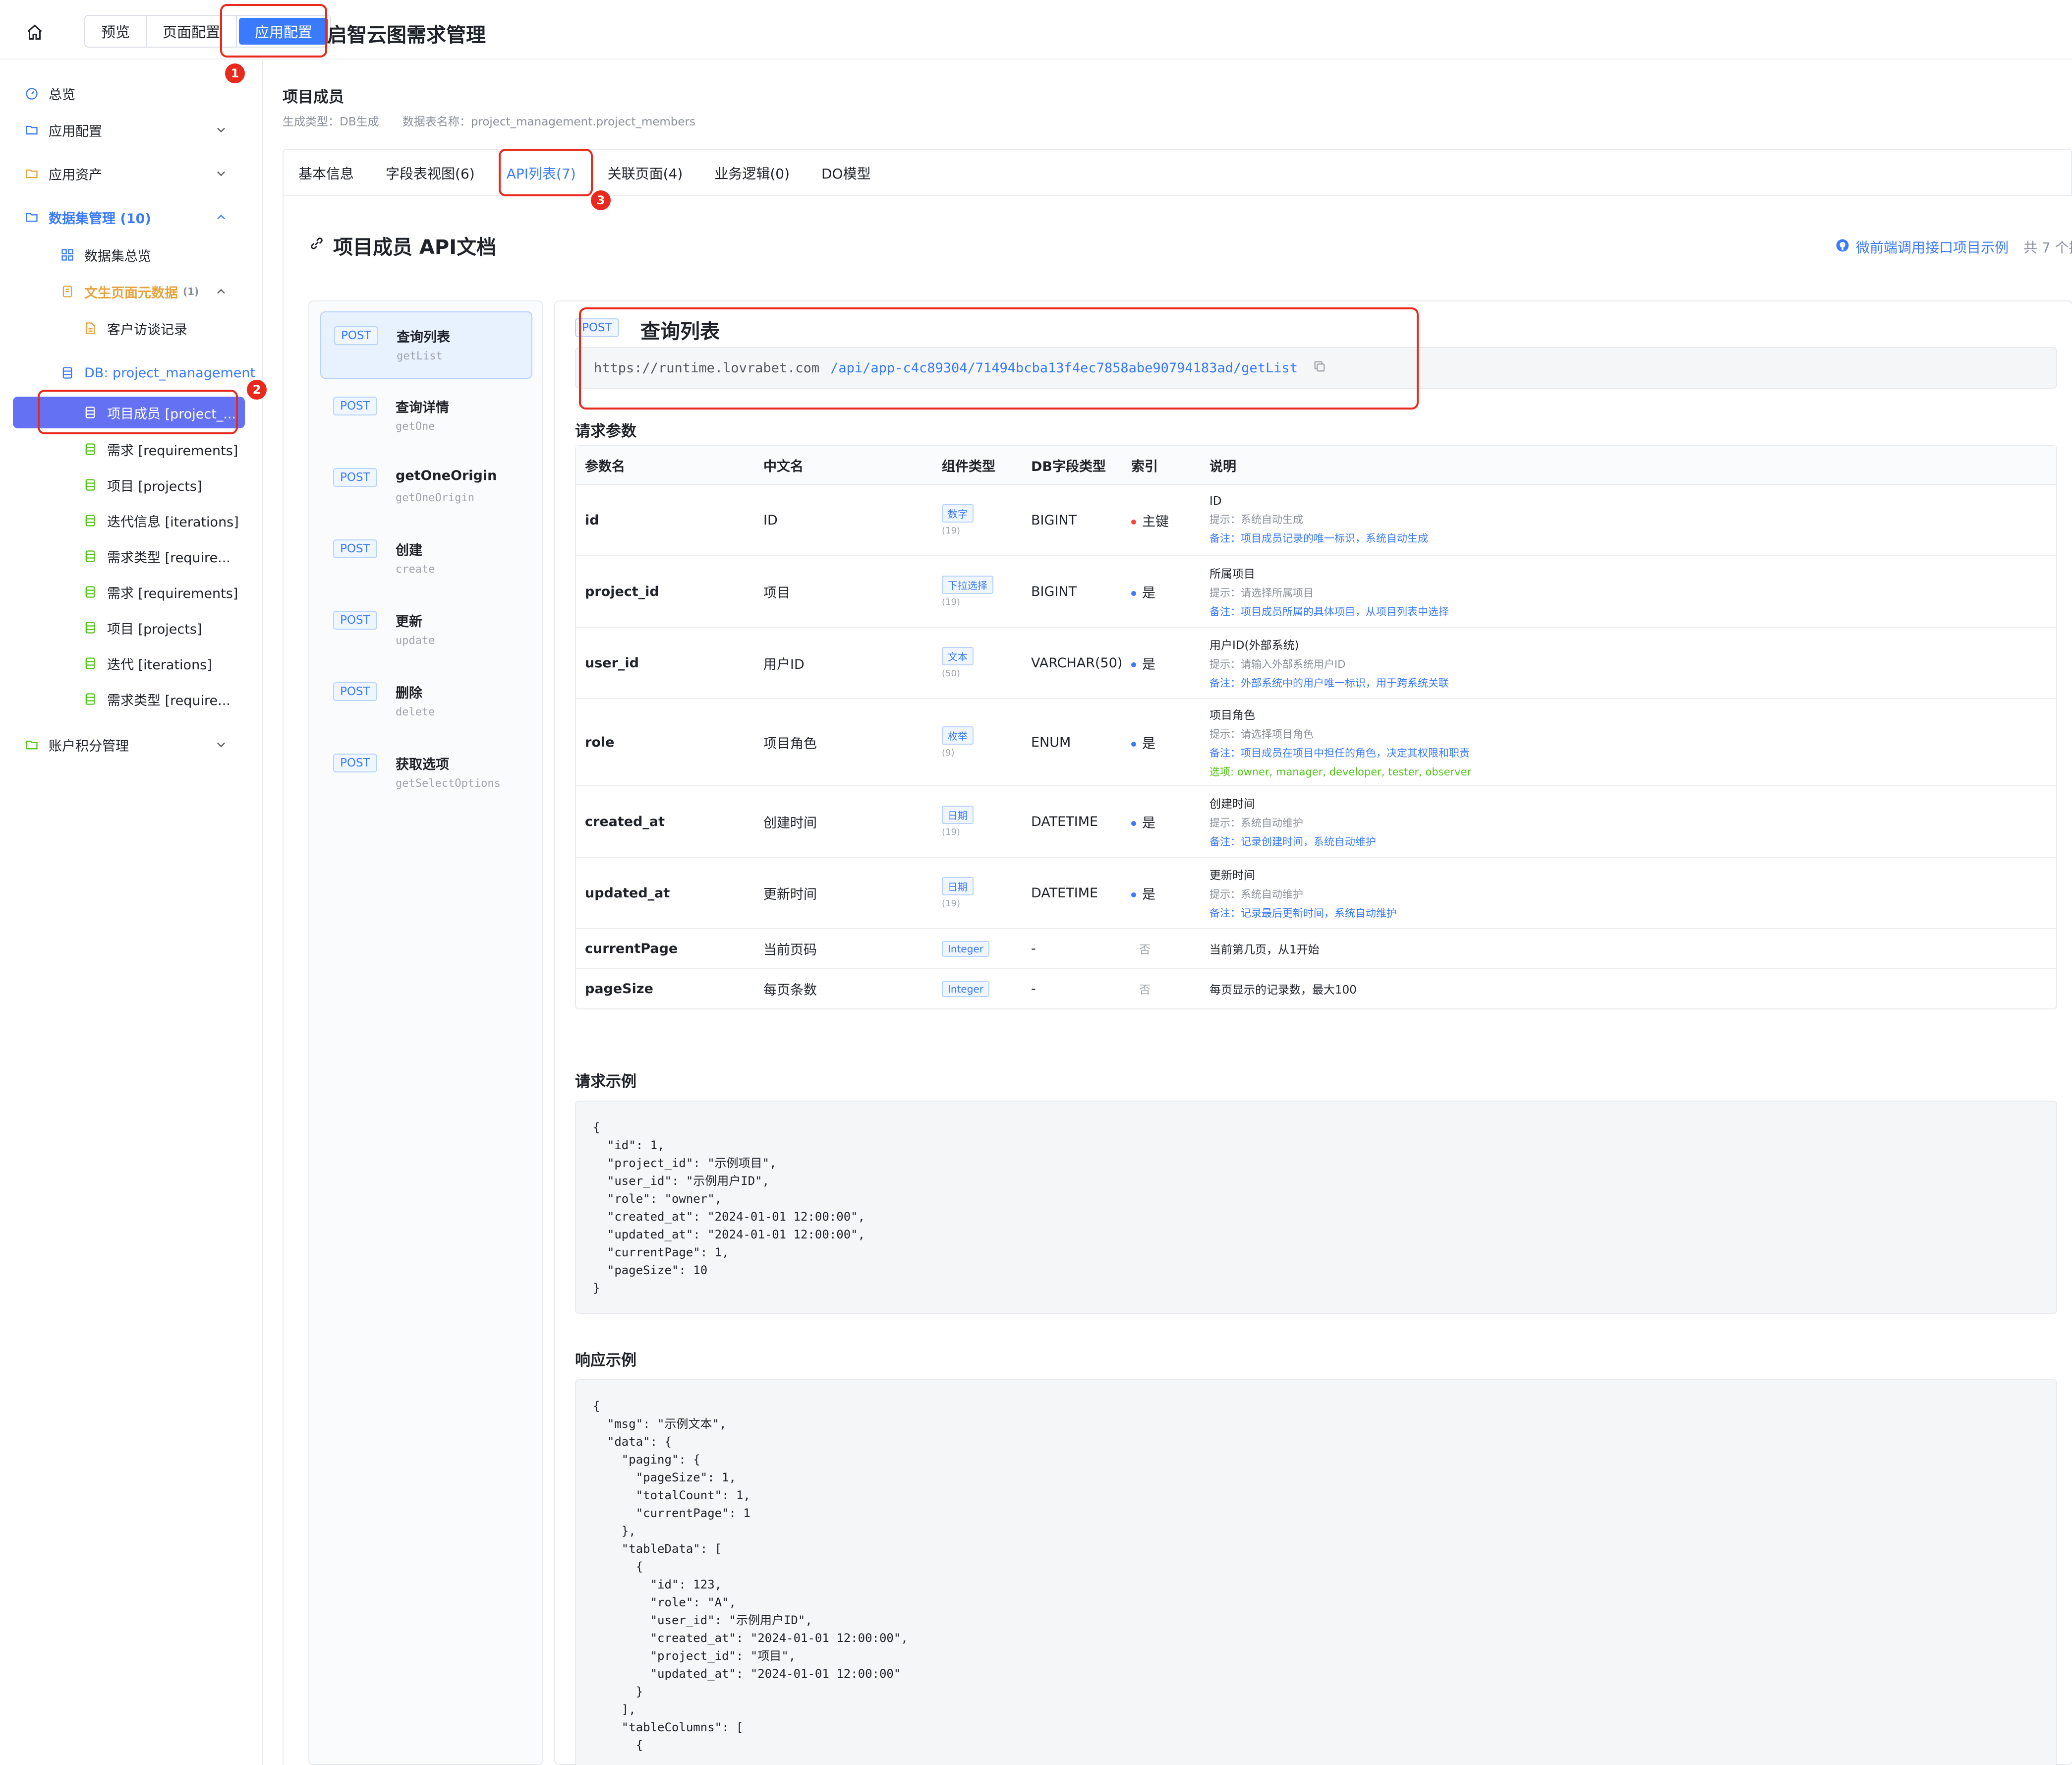 This screenshot has width=2072, height=1765. Describe the element at coordinates (846, 173) in the screenshot. I see `tab-do-model: DO模型` at that location.